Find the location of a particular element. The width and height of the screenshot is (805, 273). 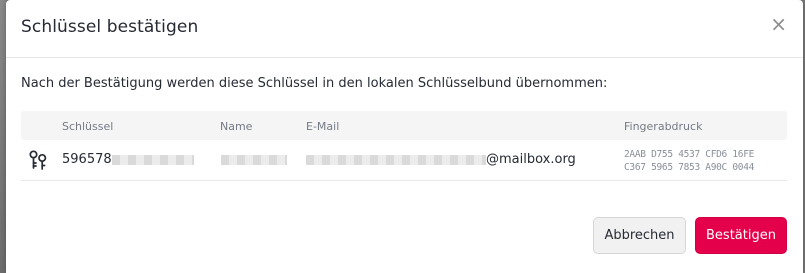

column-header-key: Schlüssel is located at coordinates (88, 126).